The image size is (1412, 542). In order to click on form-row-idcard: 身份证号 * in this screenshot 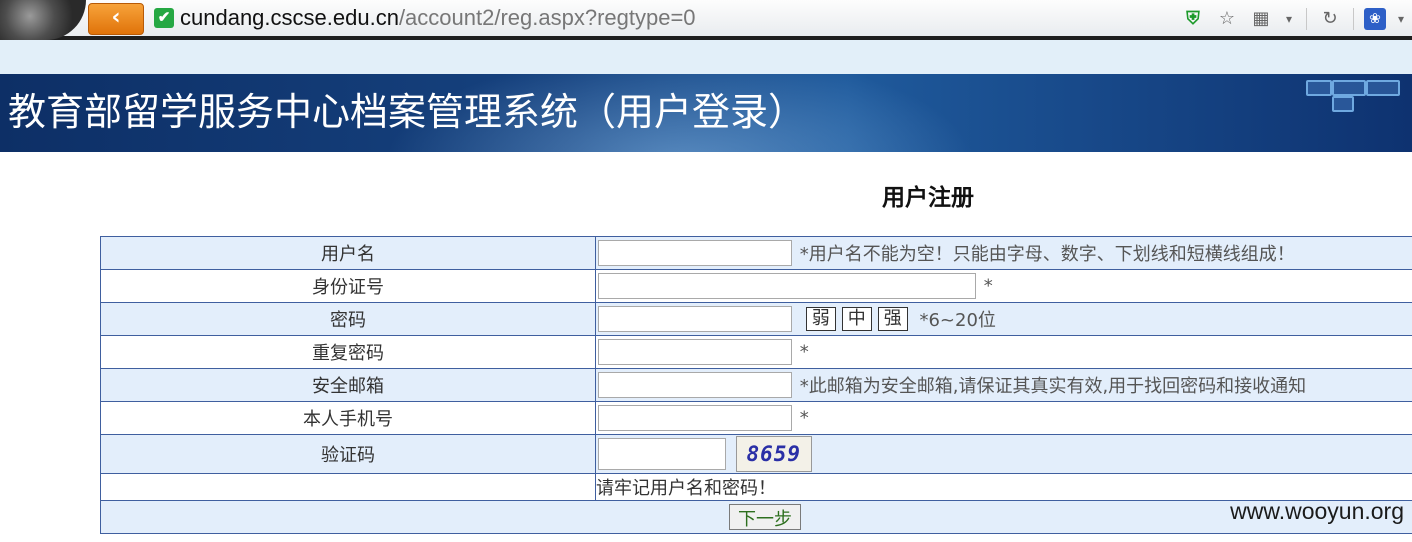, I will do `click(756, 286)`.